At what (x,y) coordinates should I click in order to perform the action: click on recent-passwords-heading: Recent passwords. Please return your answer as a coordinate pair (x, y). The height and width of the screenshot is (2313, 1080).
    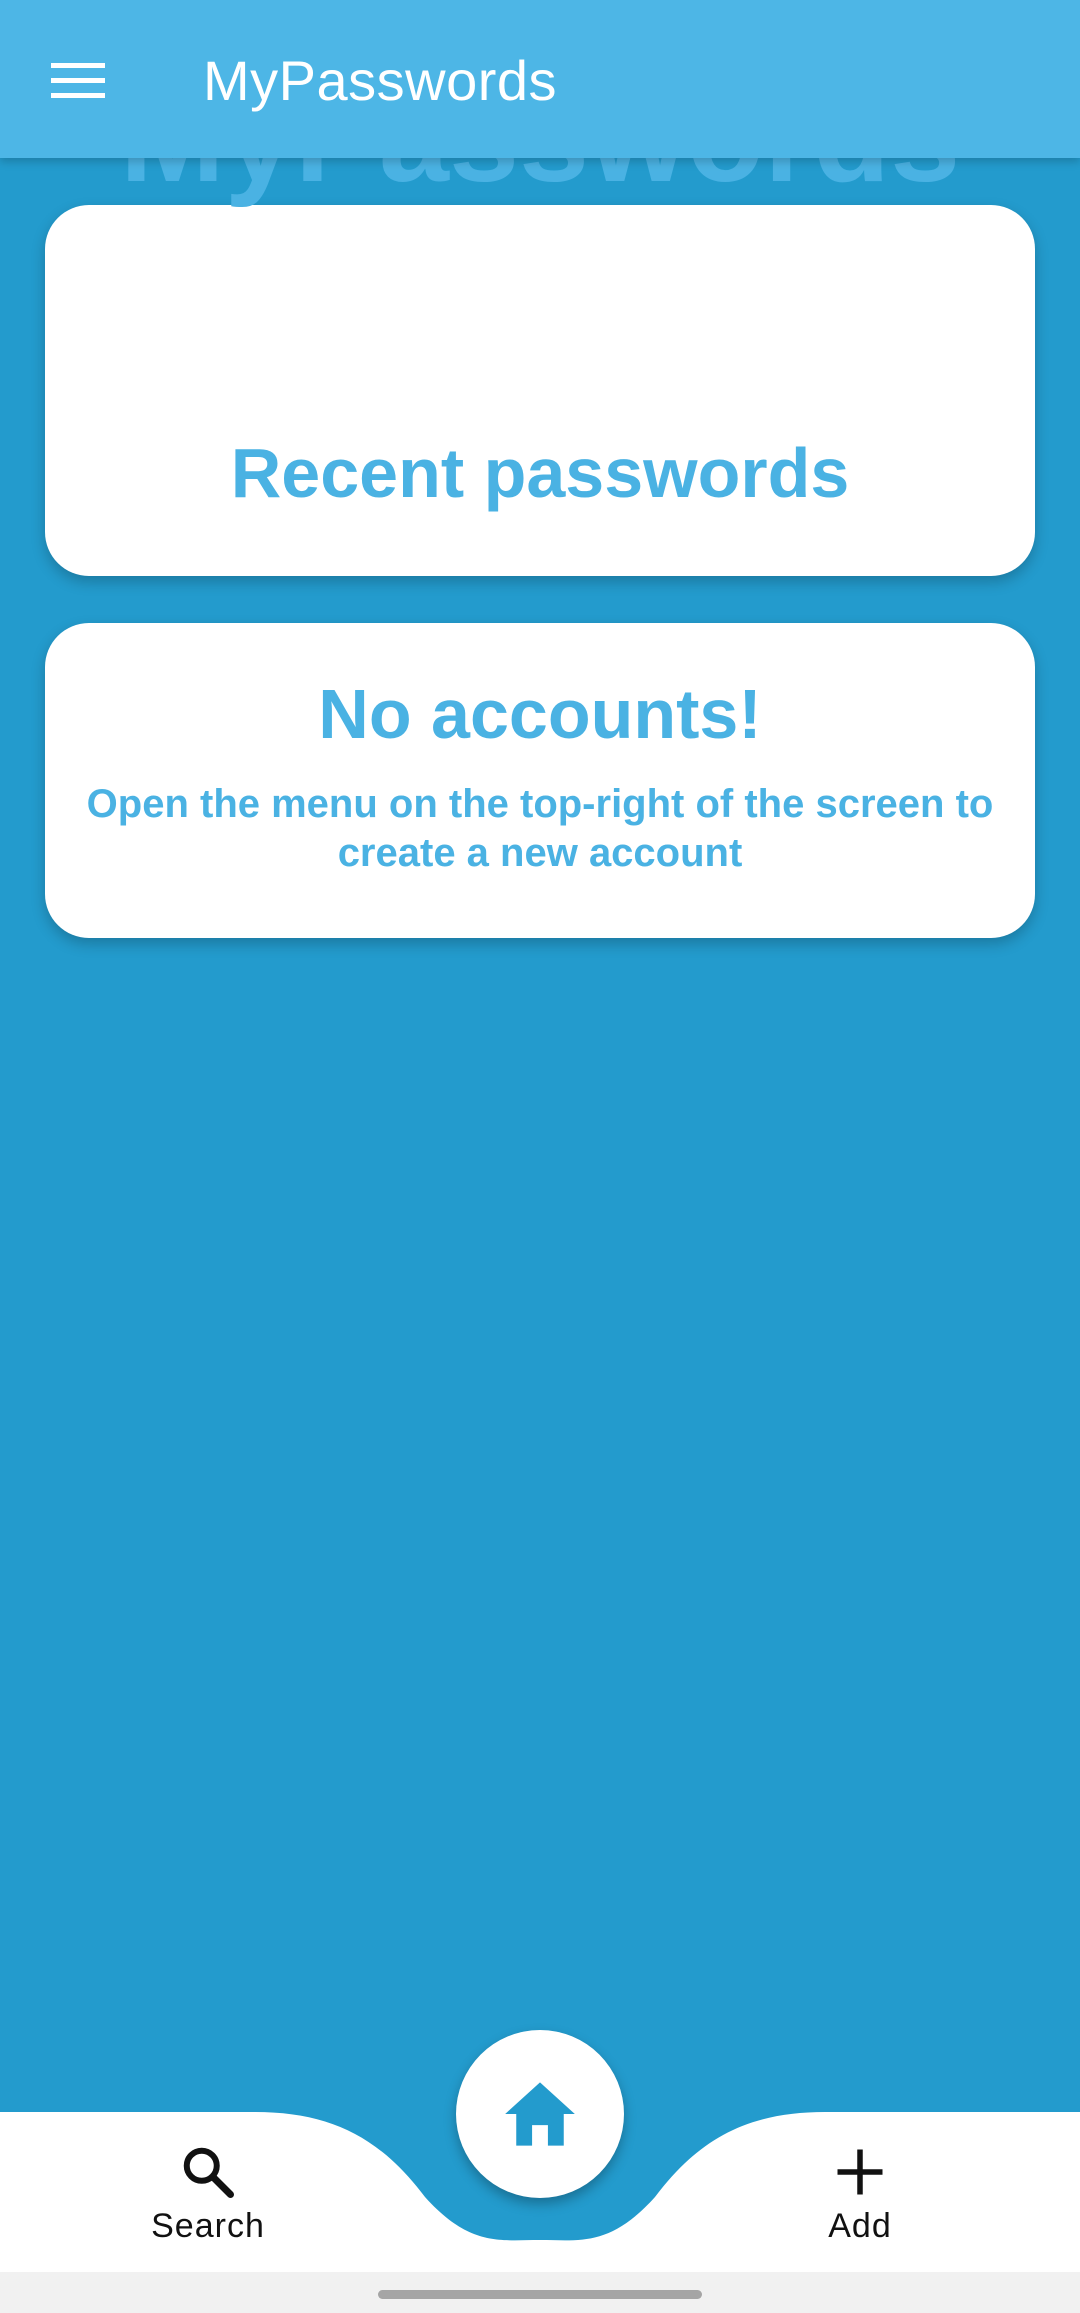
    Looking at the image, I should click on (540, 473).